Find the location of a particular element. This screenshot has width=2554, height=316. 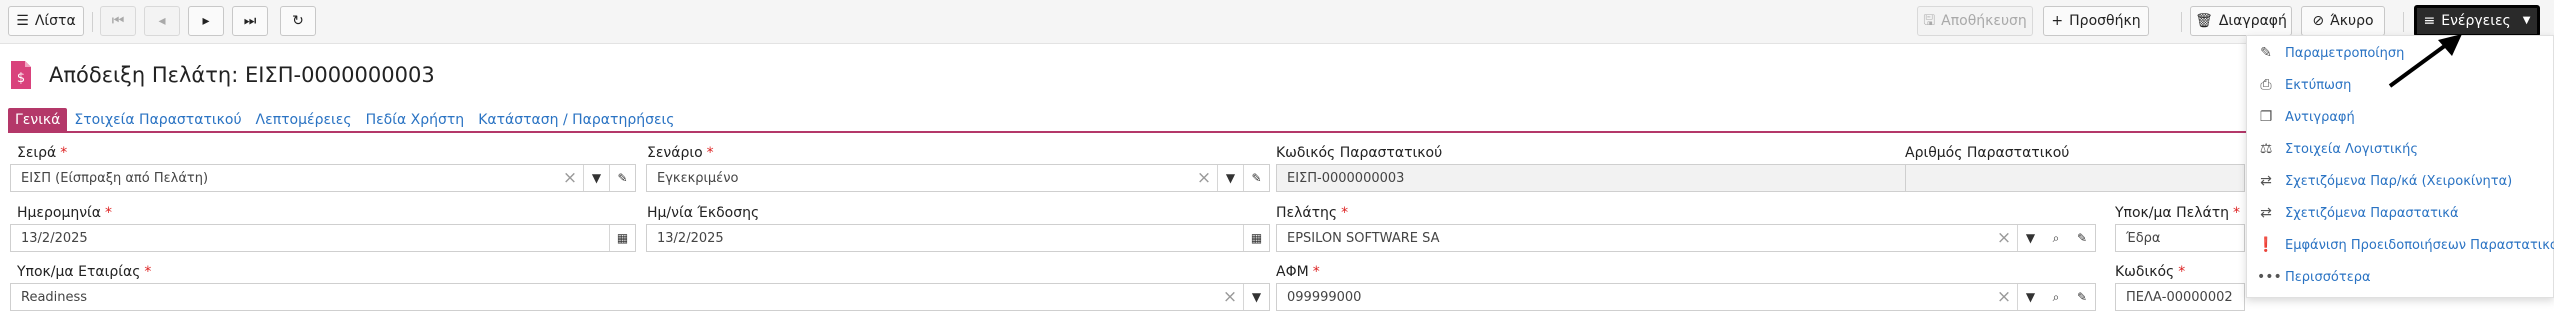

first-record-button: ⏮ is located at coordinates (118, 21).